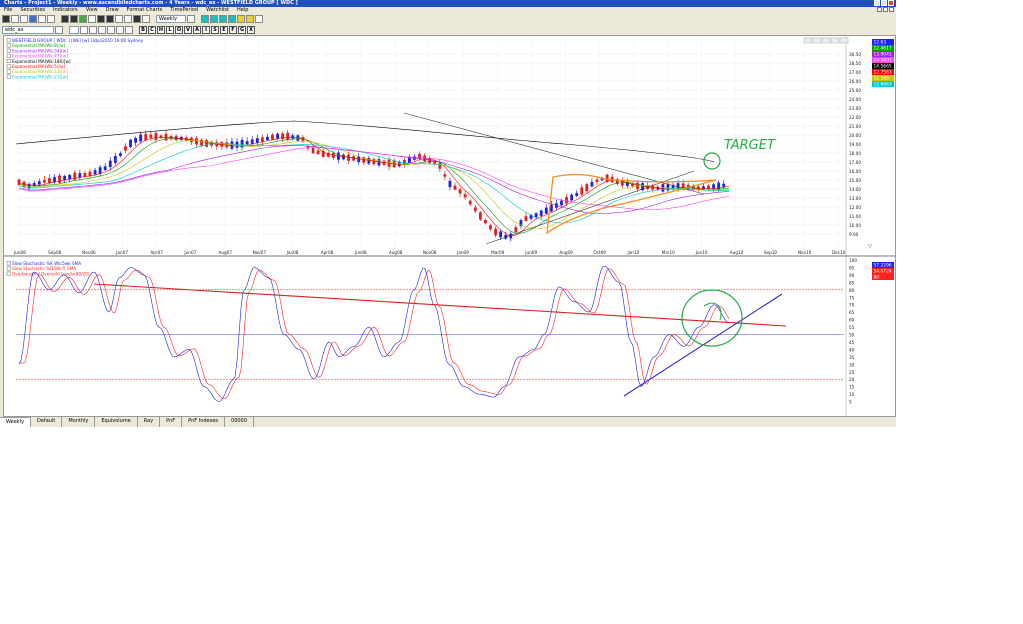  Describe the element at coordinates (884, 3) in the screenshot. I see `maximize-icon` at that location.